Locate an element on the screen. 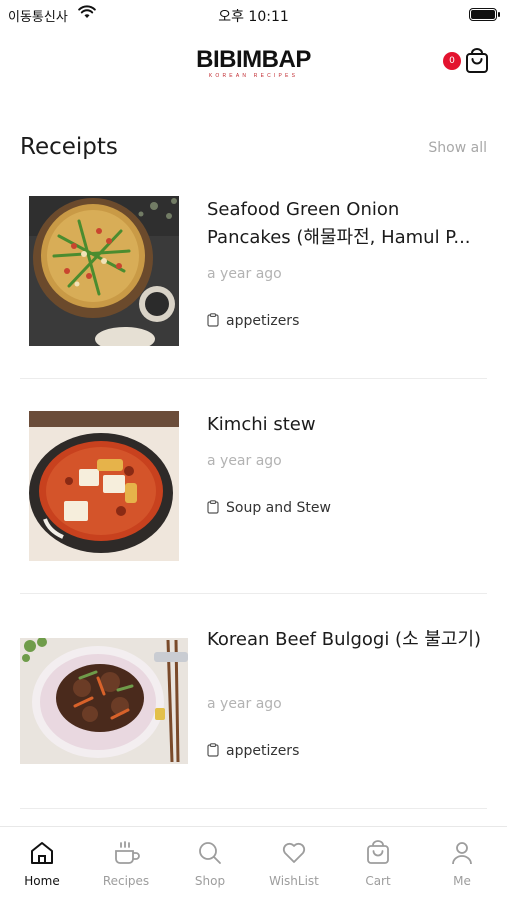  tab-wishlist-label: WishList is located at coordinates (294, 881).